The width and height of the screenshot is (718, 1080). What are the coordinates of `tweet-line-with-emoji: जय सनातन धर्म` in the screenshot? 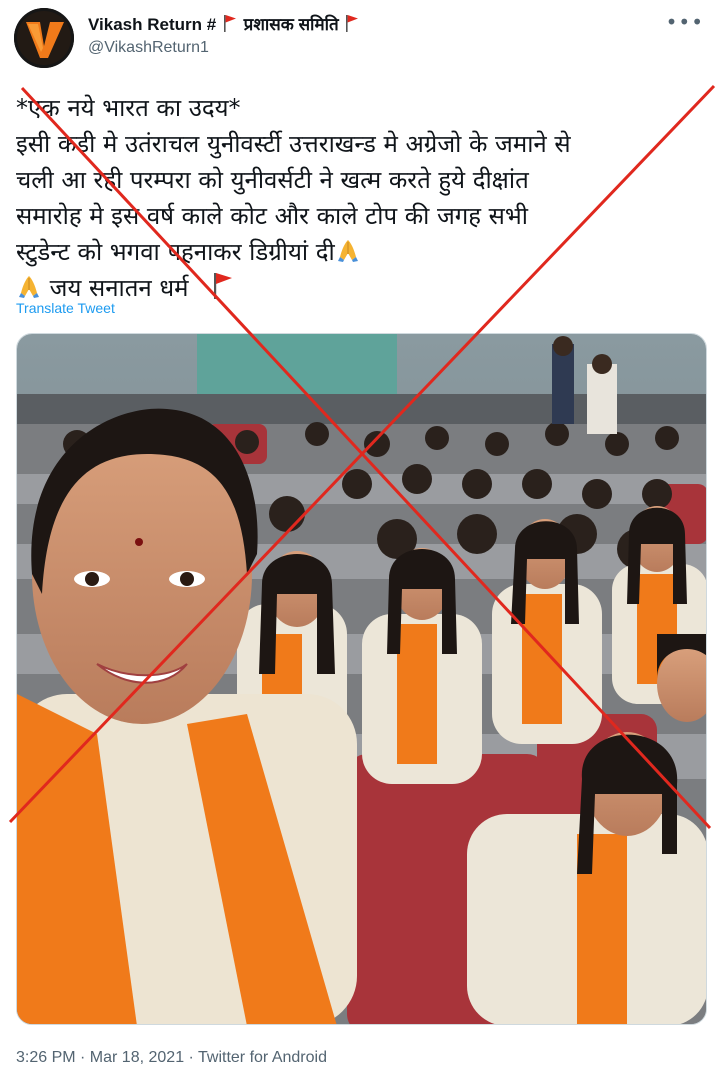 It's located at (361, 288).